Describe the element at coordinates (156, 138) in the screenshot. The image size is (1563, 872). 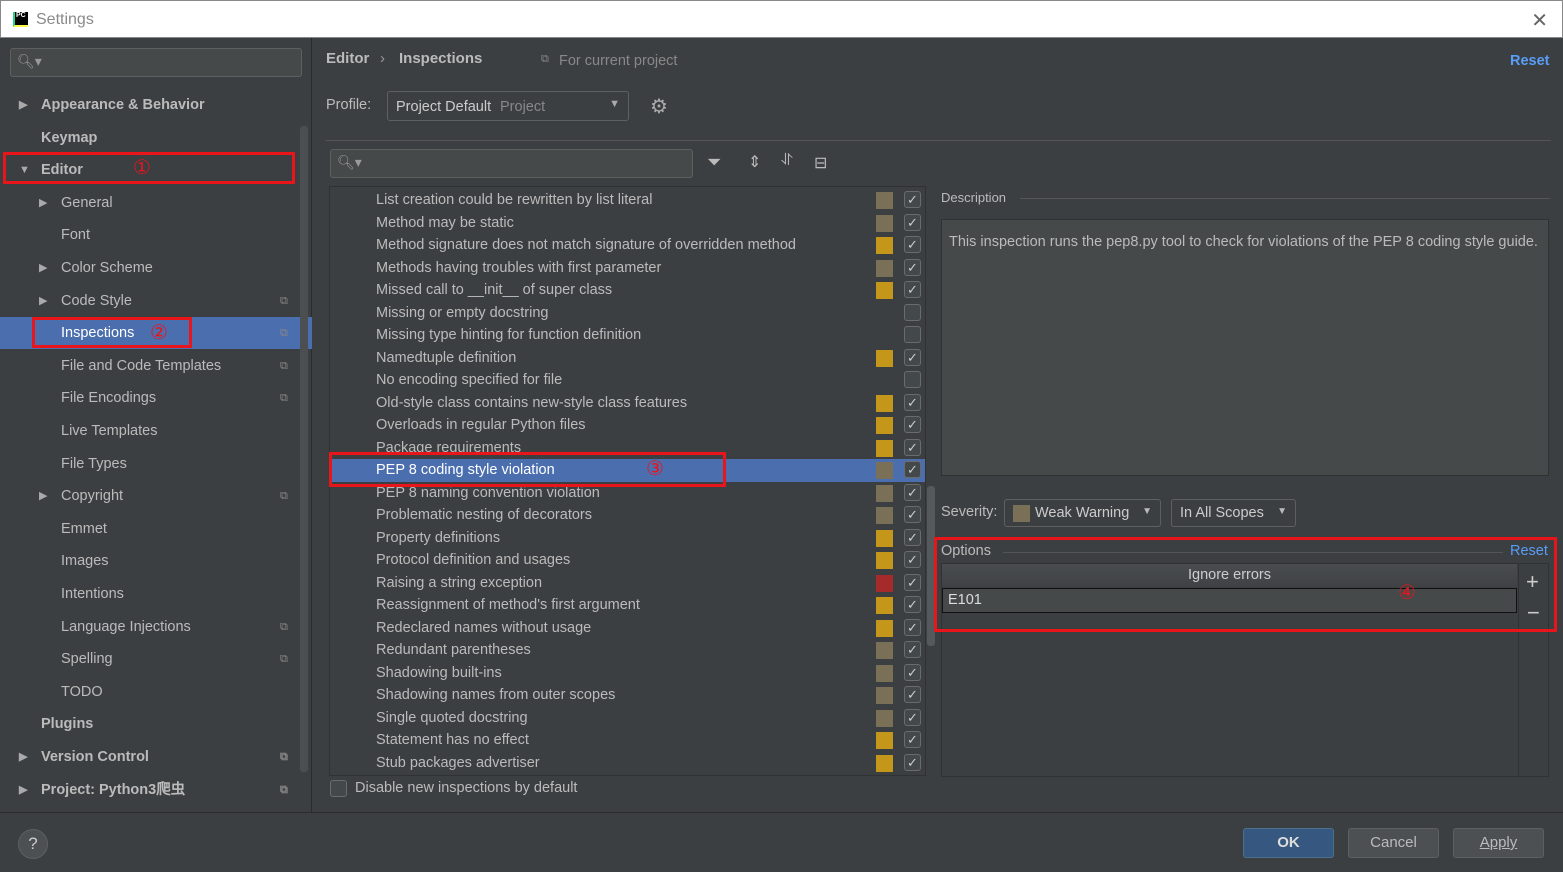
I see `sidebar-item-keymap: Keymap` at that location.